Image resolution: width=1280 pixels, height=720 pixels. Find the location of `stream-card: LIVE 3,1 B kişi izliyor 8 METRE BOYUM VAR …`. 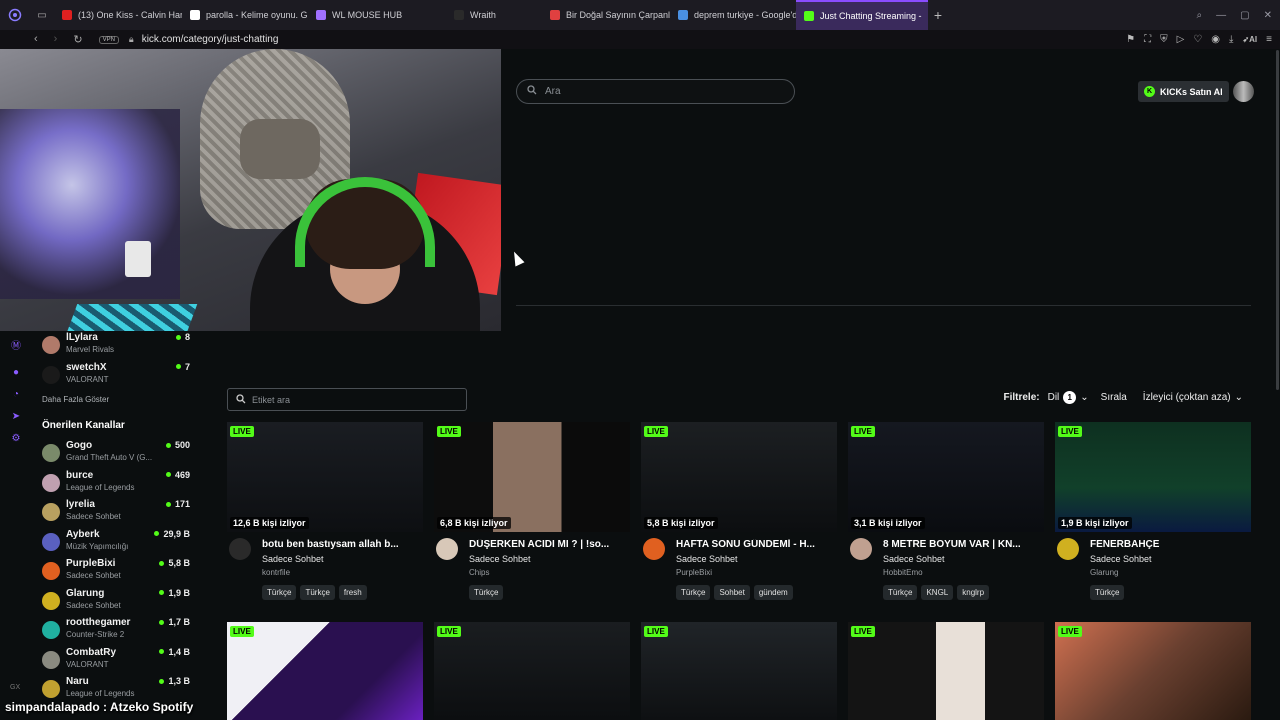

stream-card: LIVE 3,1 B kişi izliyor 8 METRE BOYUM VAR … is located at coordinates (946, 513).